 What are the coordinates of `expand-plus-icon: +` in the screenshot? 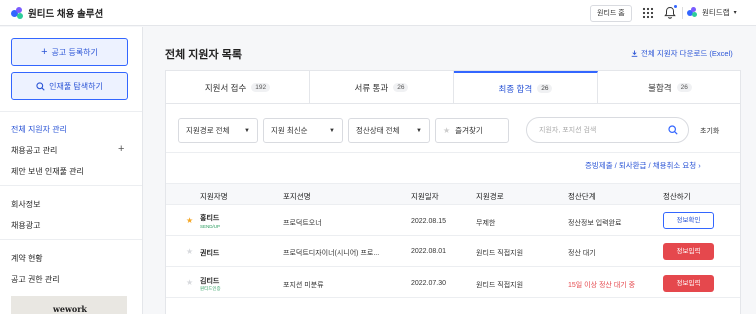 It's located at (121, 149).